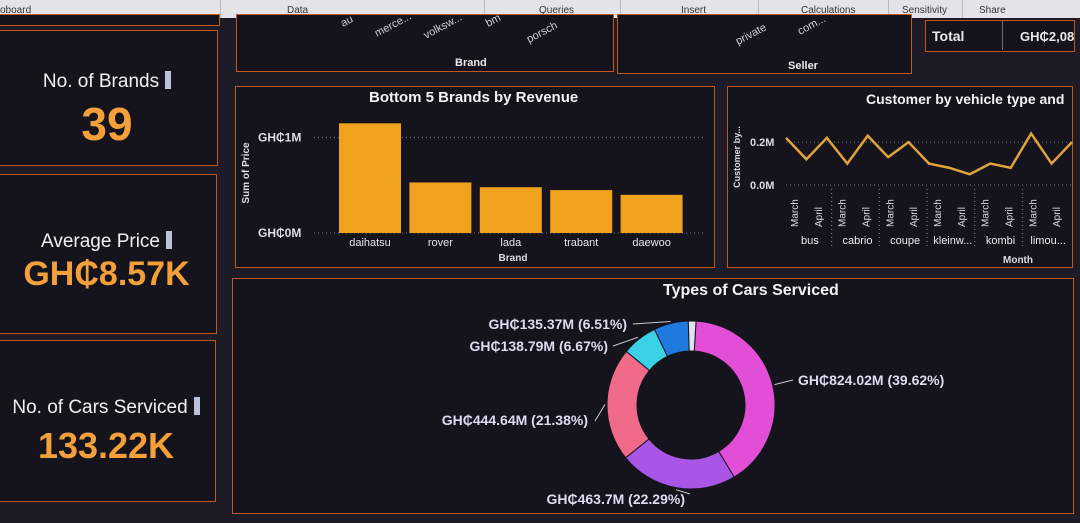 This screenshot has height=523, width=1080. I want to click on line-group-label: kombi, so click(1000, 241).